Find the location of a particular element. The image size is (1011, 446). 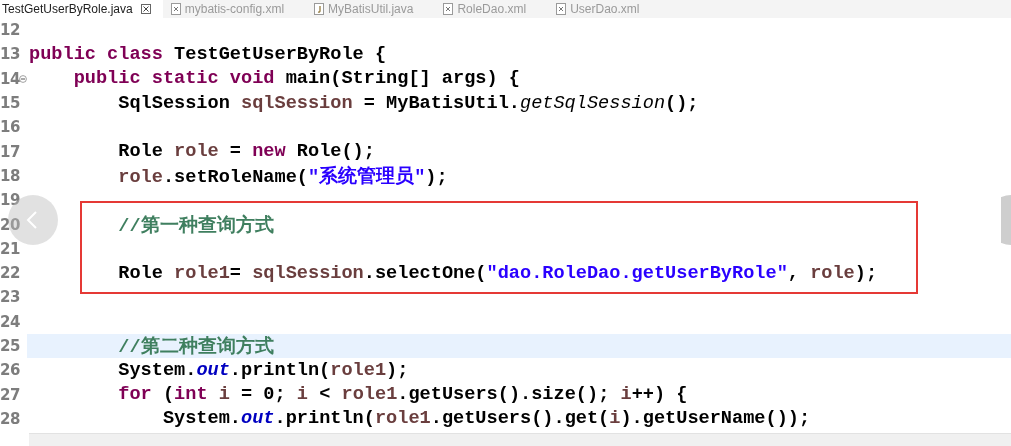

code-line: role.setRoleName("系统管理员"); is located at coordinates (282, 176).